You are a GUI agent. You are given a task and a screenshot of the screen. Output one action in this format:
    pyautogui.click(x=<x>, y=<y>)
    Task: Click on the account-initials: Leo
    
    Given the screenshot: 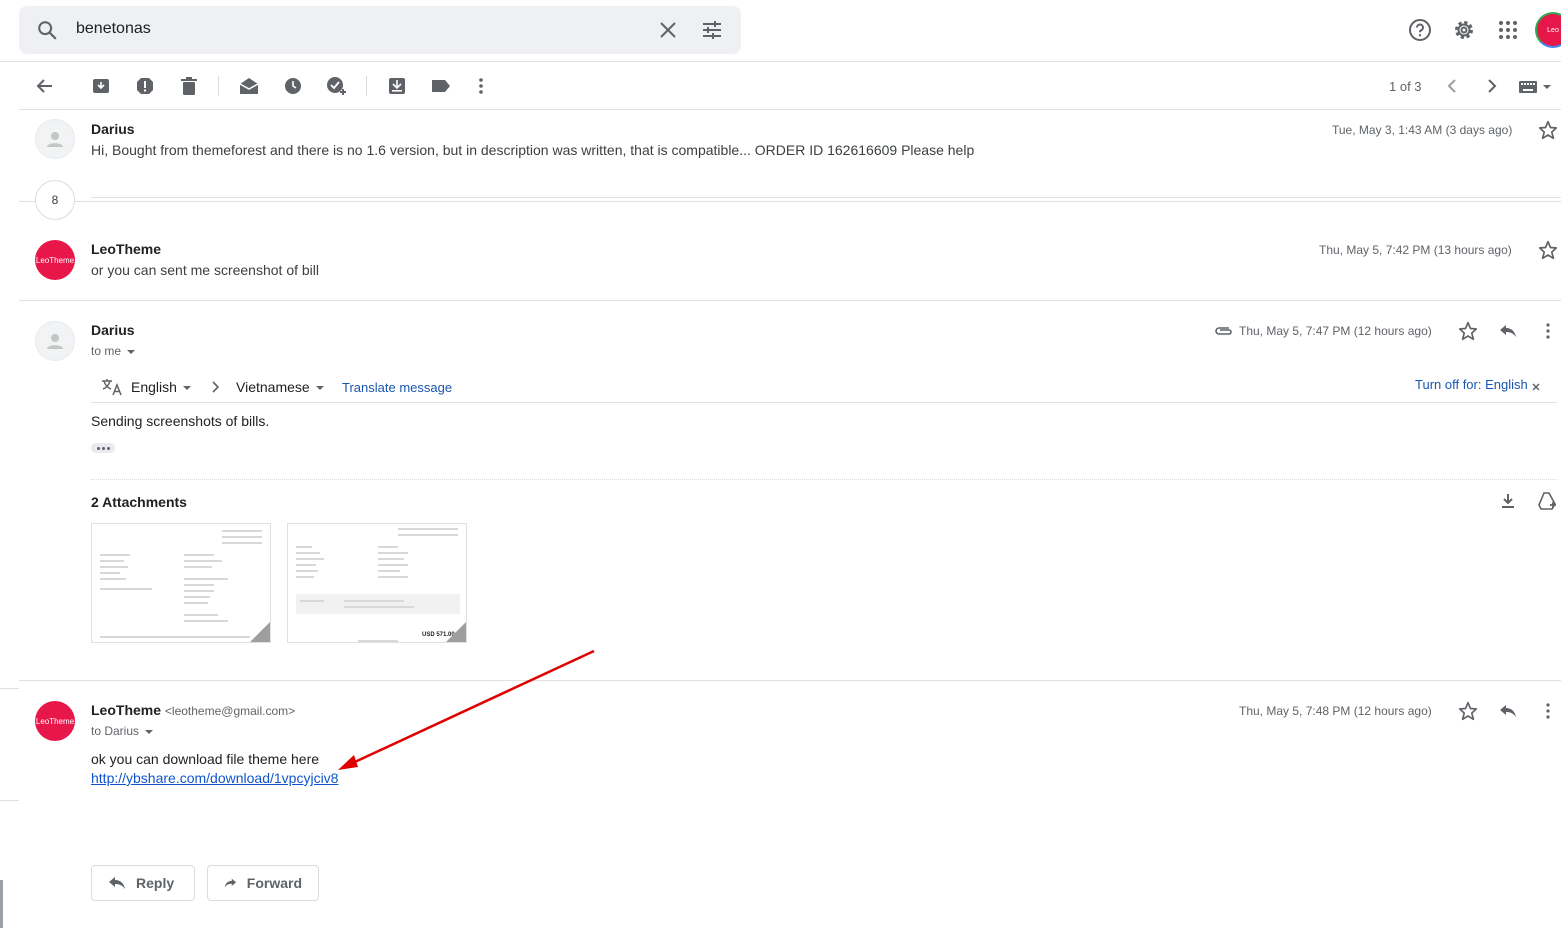 What is the action you would take?
    pyautogui.click(x=1548, y=30)
    